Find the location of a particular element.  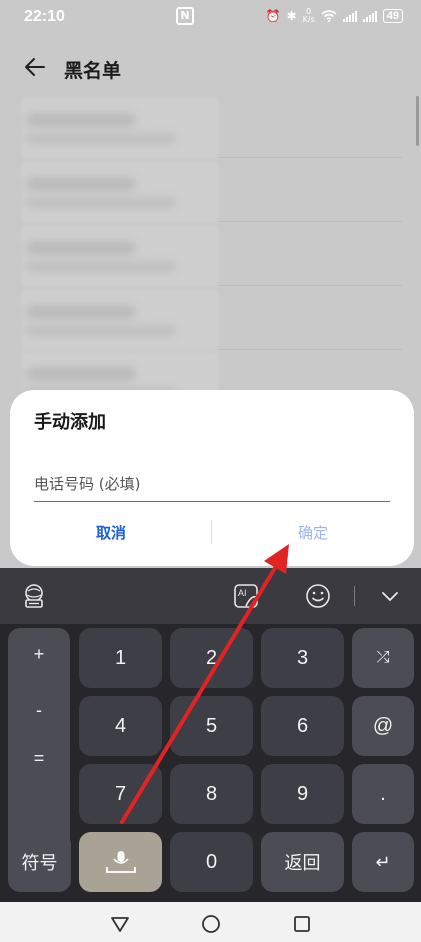

dialog-buttons: 取消 确定 is located at coordinates (212, 532).